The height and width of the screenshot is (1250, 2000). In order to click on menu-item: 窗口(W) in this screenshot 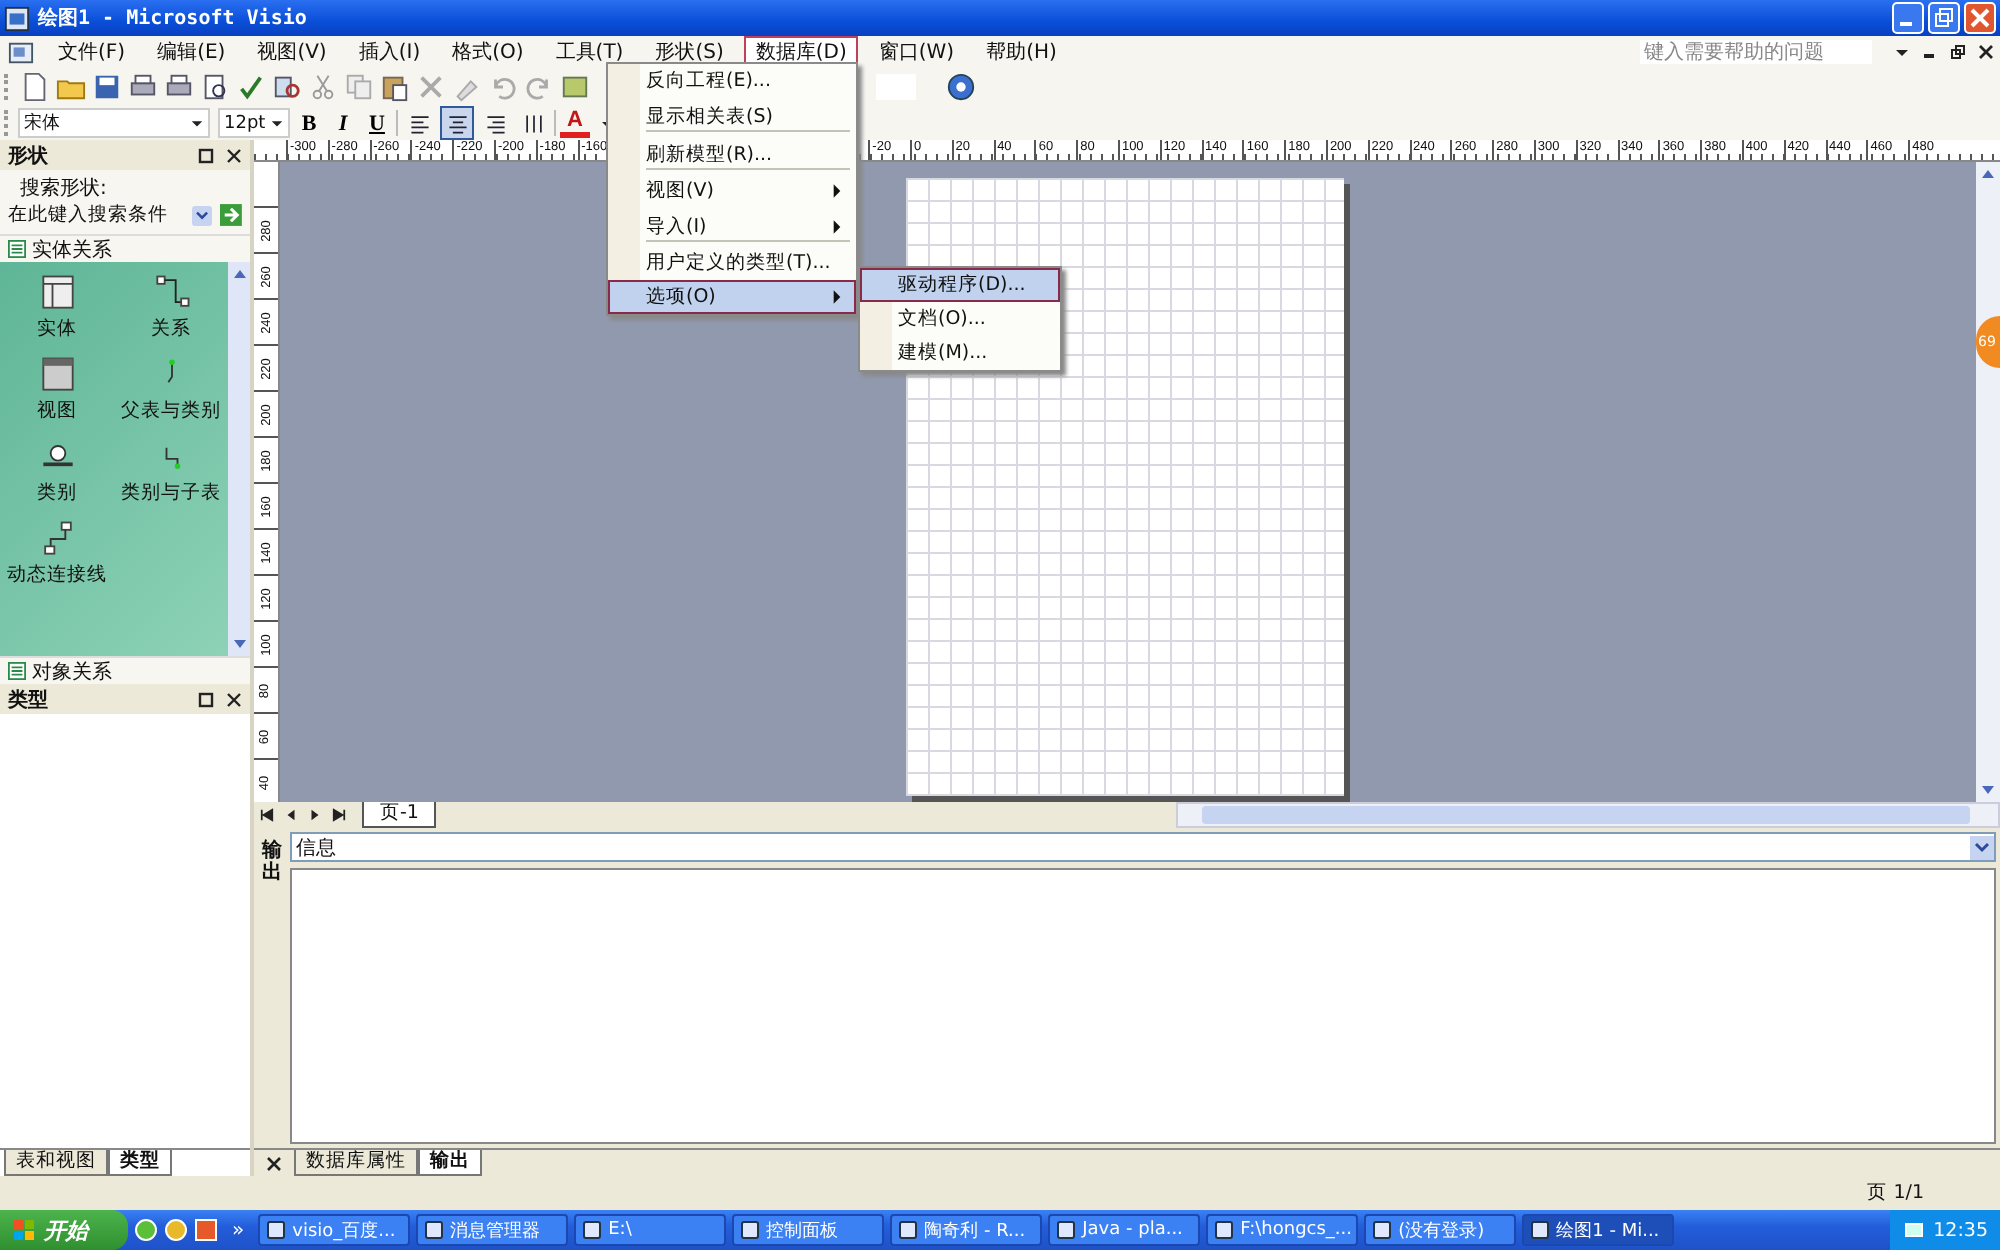, I will do `click(916, 52)`.